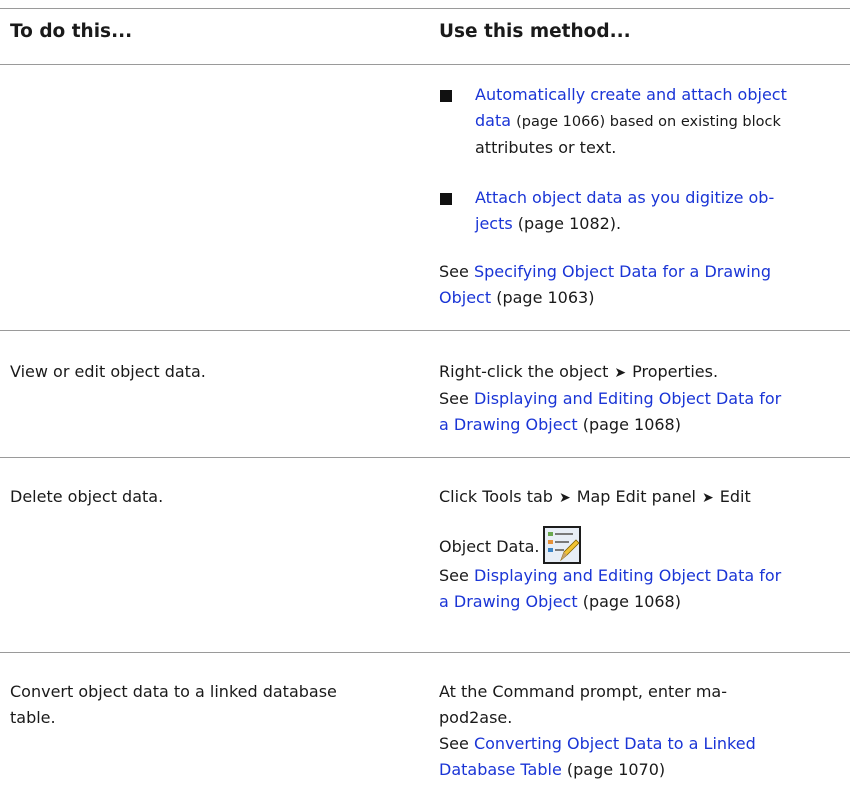 The height and width of the screenshot is (810, 850). Describe the element at coordinates (493, 120) in the screenshot. I see `link-auto-create-object-data-cont: data` at that location.